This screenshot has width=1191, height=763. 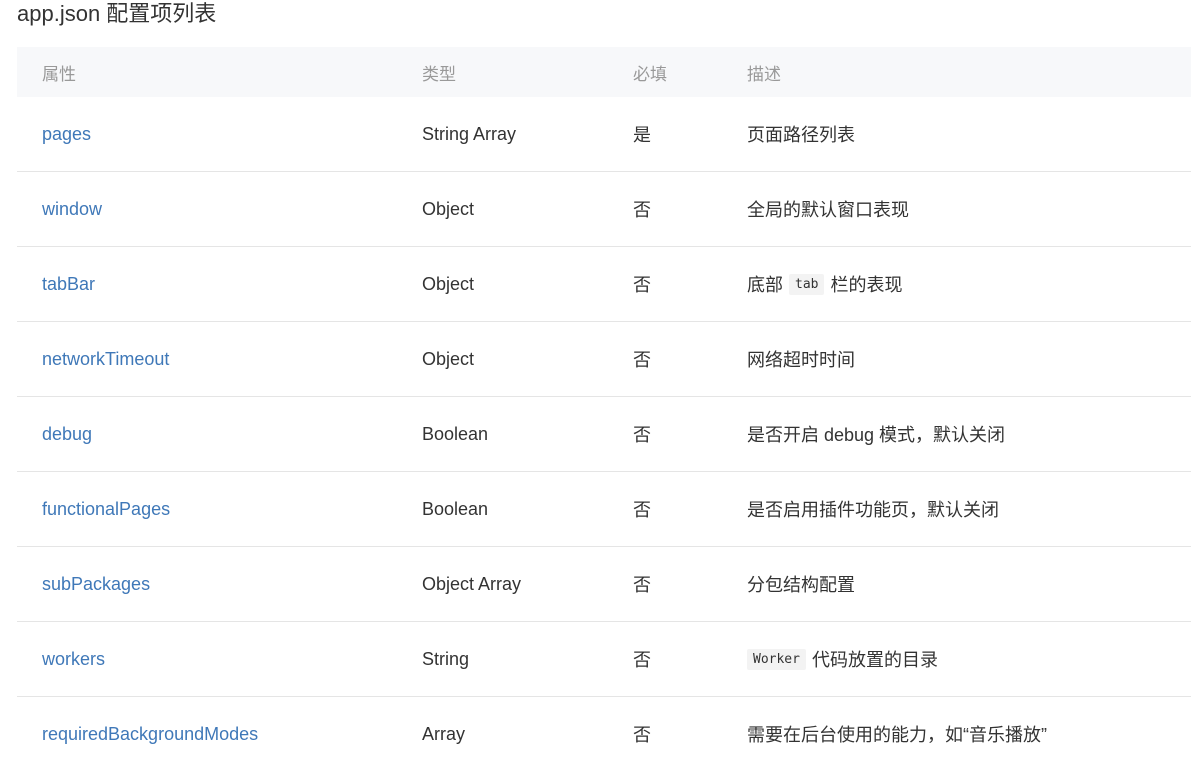 I want to click on type-cell: String, so click(x=446, y=658).